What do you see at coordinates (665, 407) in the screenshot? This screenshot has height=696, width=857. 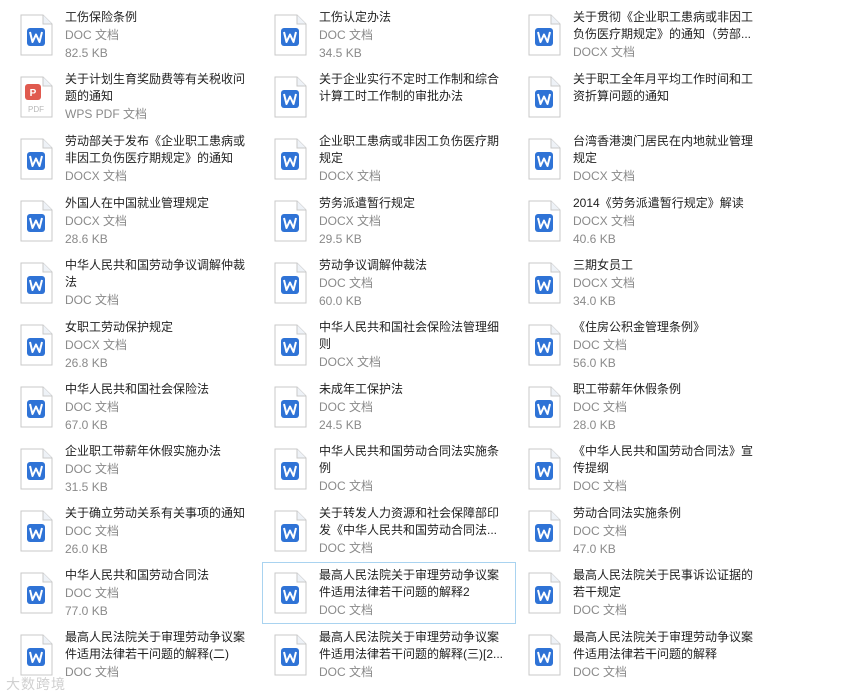 I see `file-meta: 职工带薪年休假条例 DOC 文档 28.0 KB` at bounding box center [665, 407].